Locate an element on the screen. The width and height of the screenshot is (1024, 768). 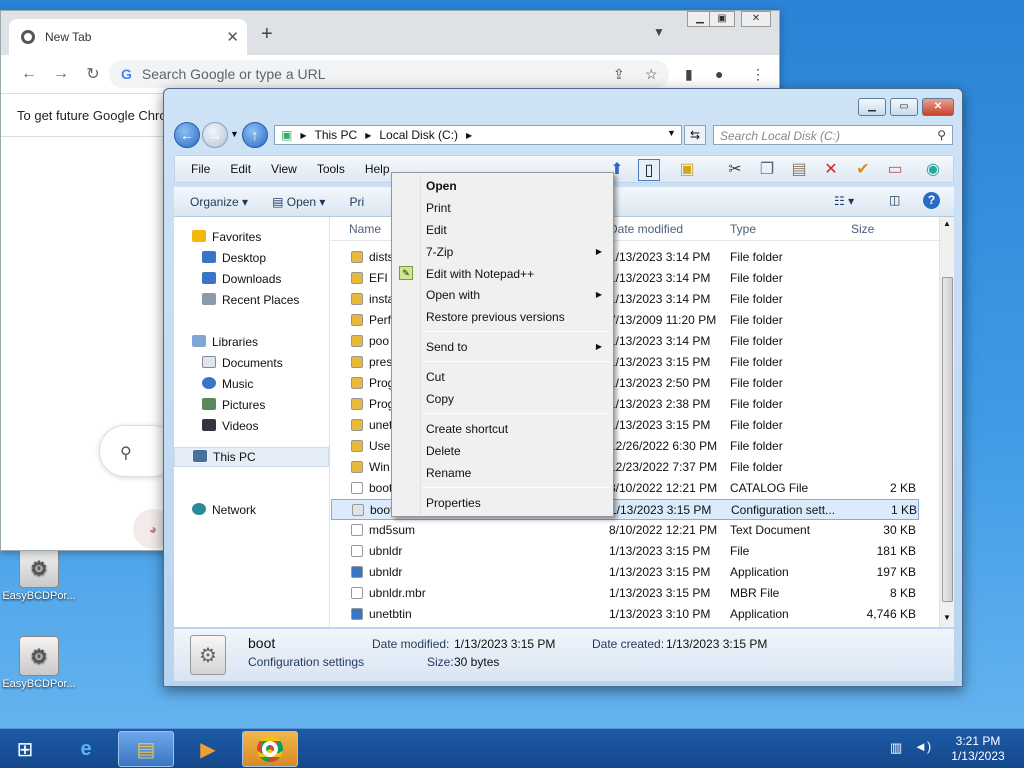
toolbar-paste-icon: ▤ is located at coordinates (799, 170).